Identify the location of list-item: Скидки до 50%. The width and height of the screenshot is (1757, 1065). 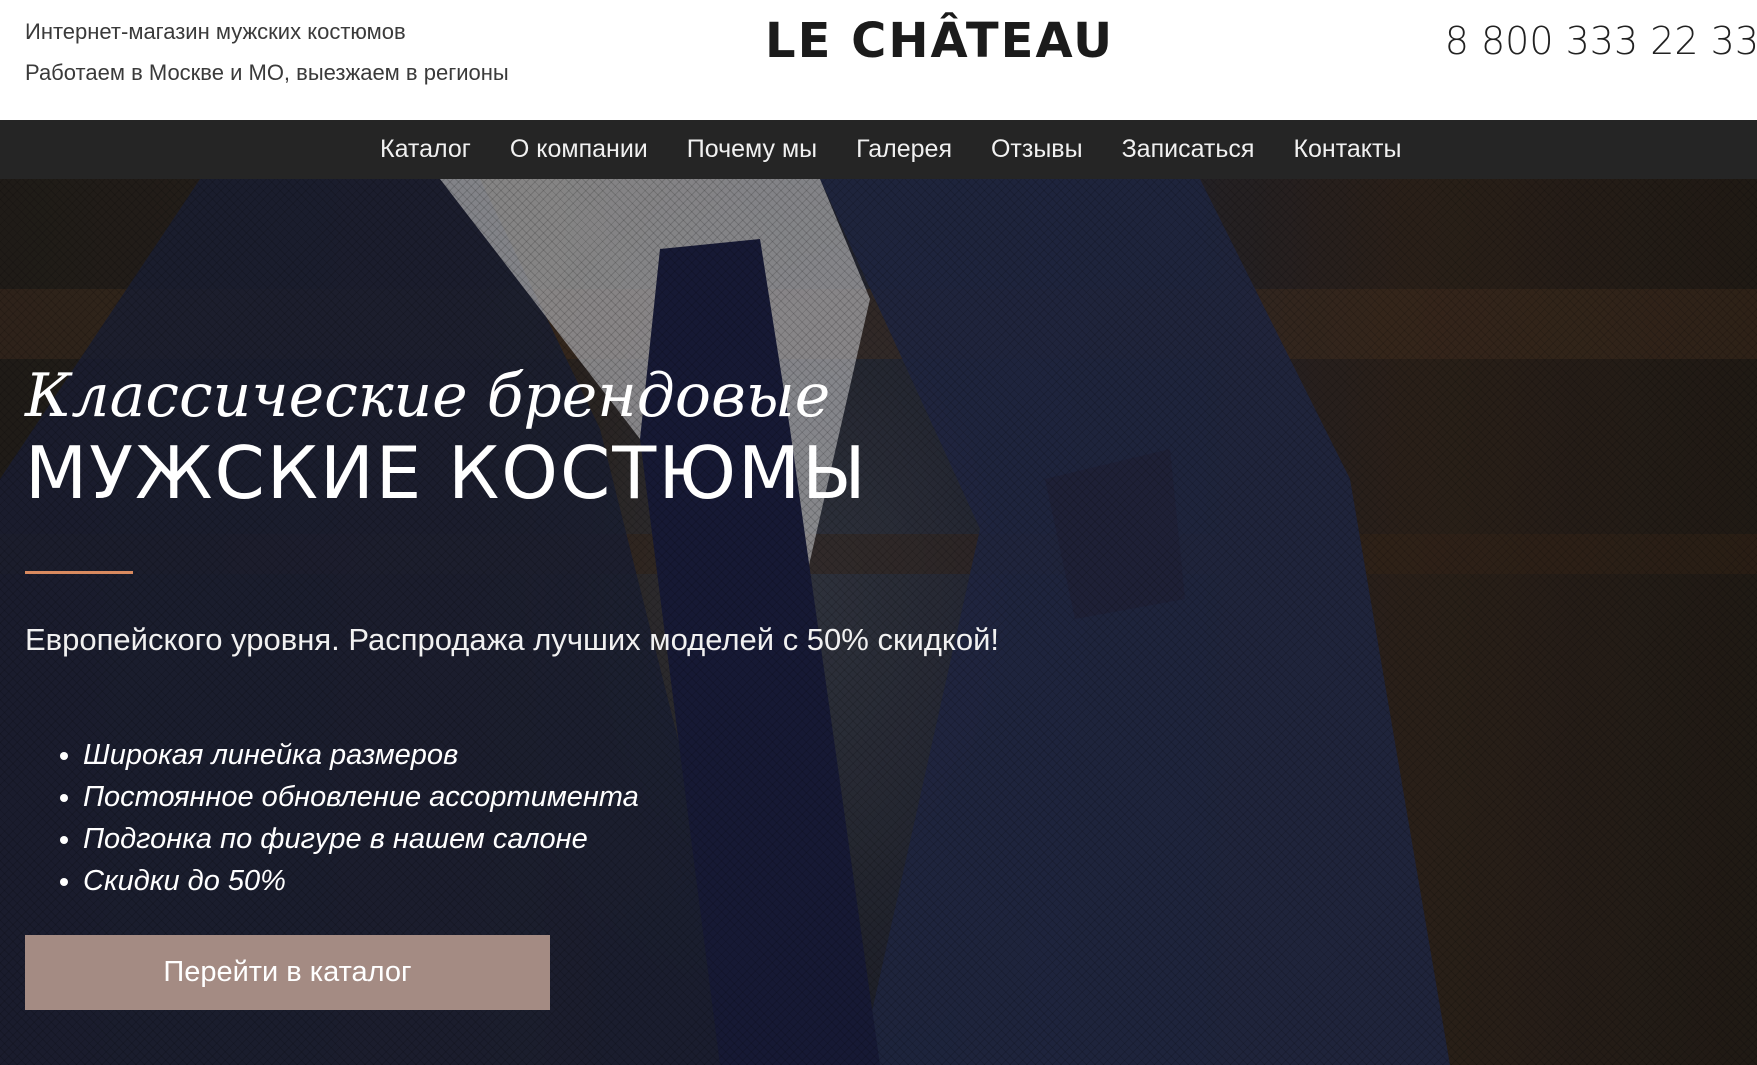
(361, 881).